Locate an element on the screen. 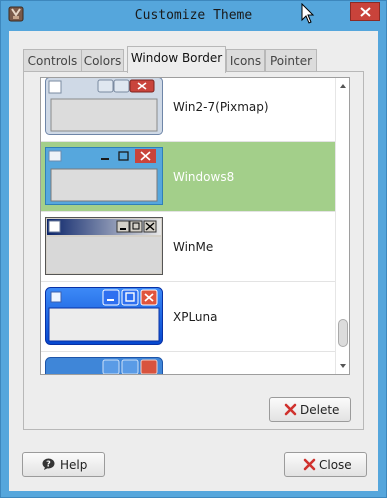 This screenshot has width=387, height=498. tab-colors: Colors is located at coordinates (102, 60).